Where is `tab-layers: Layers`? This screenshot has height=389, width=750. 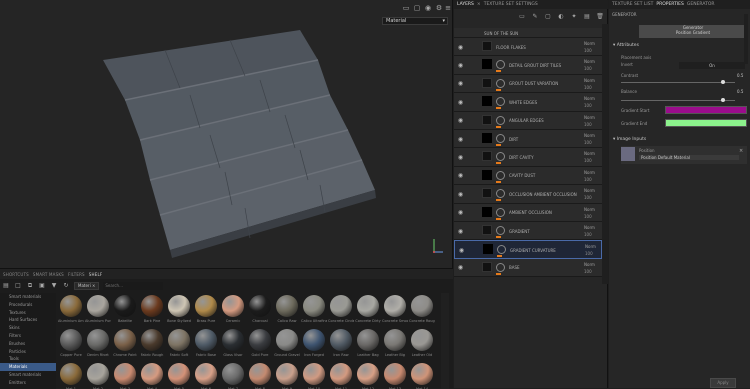
tab-layers: Layers is located at coordinates (465, 4).